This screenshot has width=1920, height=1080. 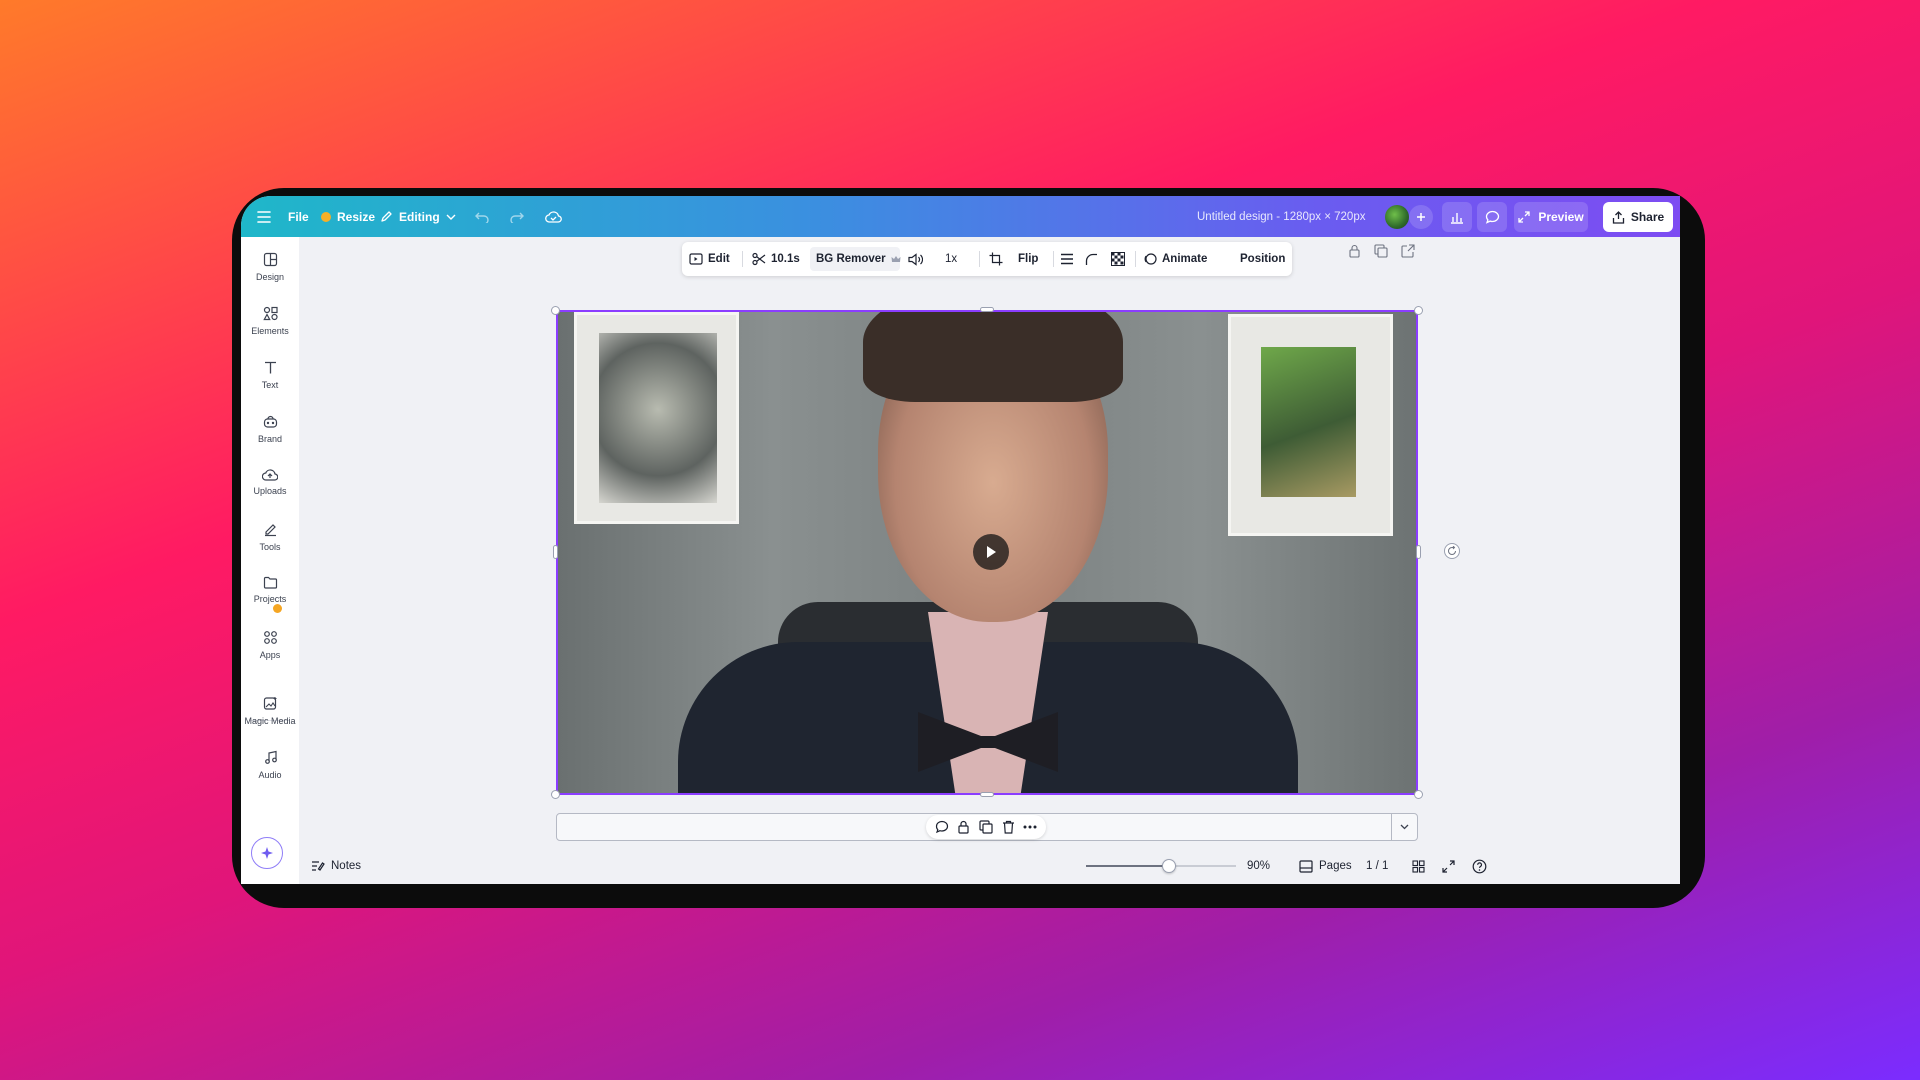 I want to click on sidebar-item-tools: Tools, so click(x=270, y=537).